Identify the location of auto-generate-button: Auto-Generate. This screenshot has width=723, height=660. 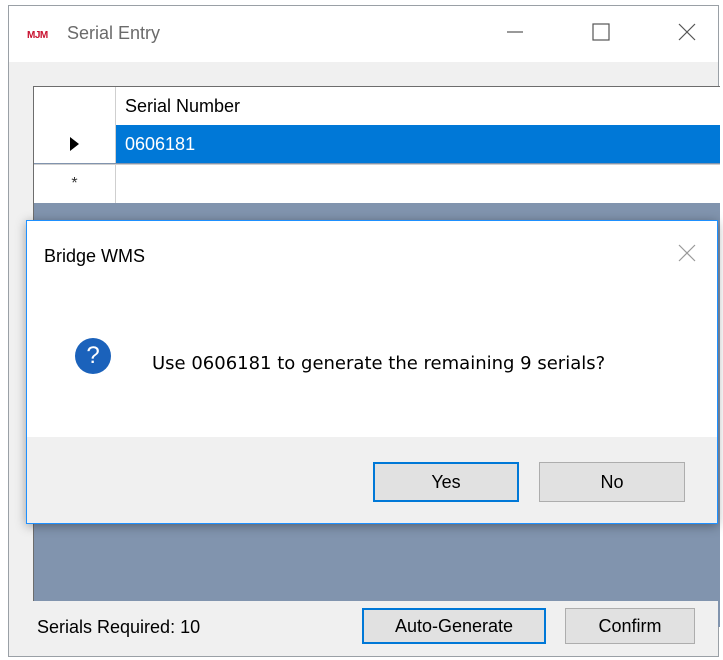
(454, 626).